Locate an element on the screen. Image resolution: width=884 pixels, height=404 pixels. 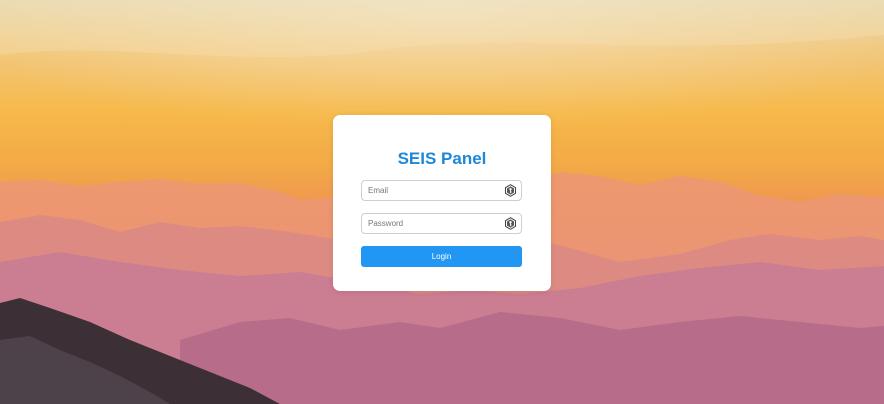
email-field is located at coordinates (441, 190).